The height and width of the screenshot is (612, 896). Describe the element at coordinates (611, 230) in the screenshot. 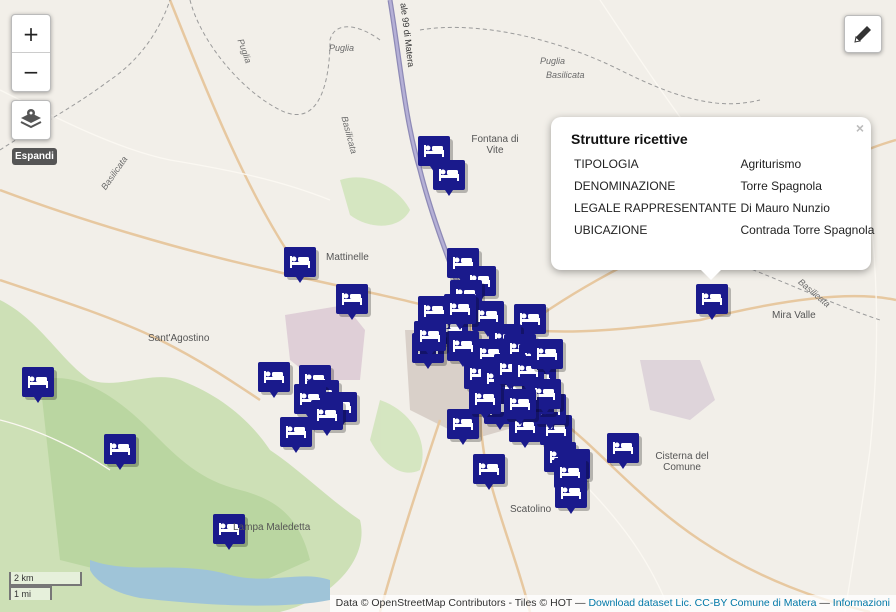

I see `attr-key: UBICAZIONE` at that location.